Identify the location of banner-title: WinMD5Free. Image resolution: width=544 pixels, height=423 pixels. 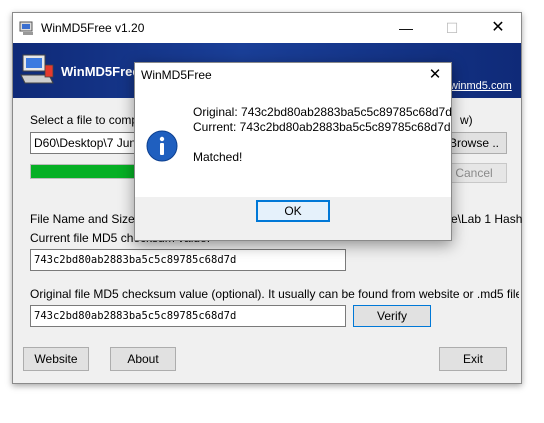
(100, 71).